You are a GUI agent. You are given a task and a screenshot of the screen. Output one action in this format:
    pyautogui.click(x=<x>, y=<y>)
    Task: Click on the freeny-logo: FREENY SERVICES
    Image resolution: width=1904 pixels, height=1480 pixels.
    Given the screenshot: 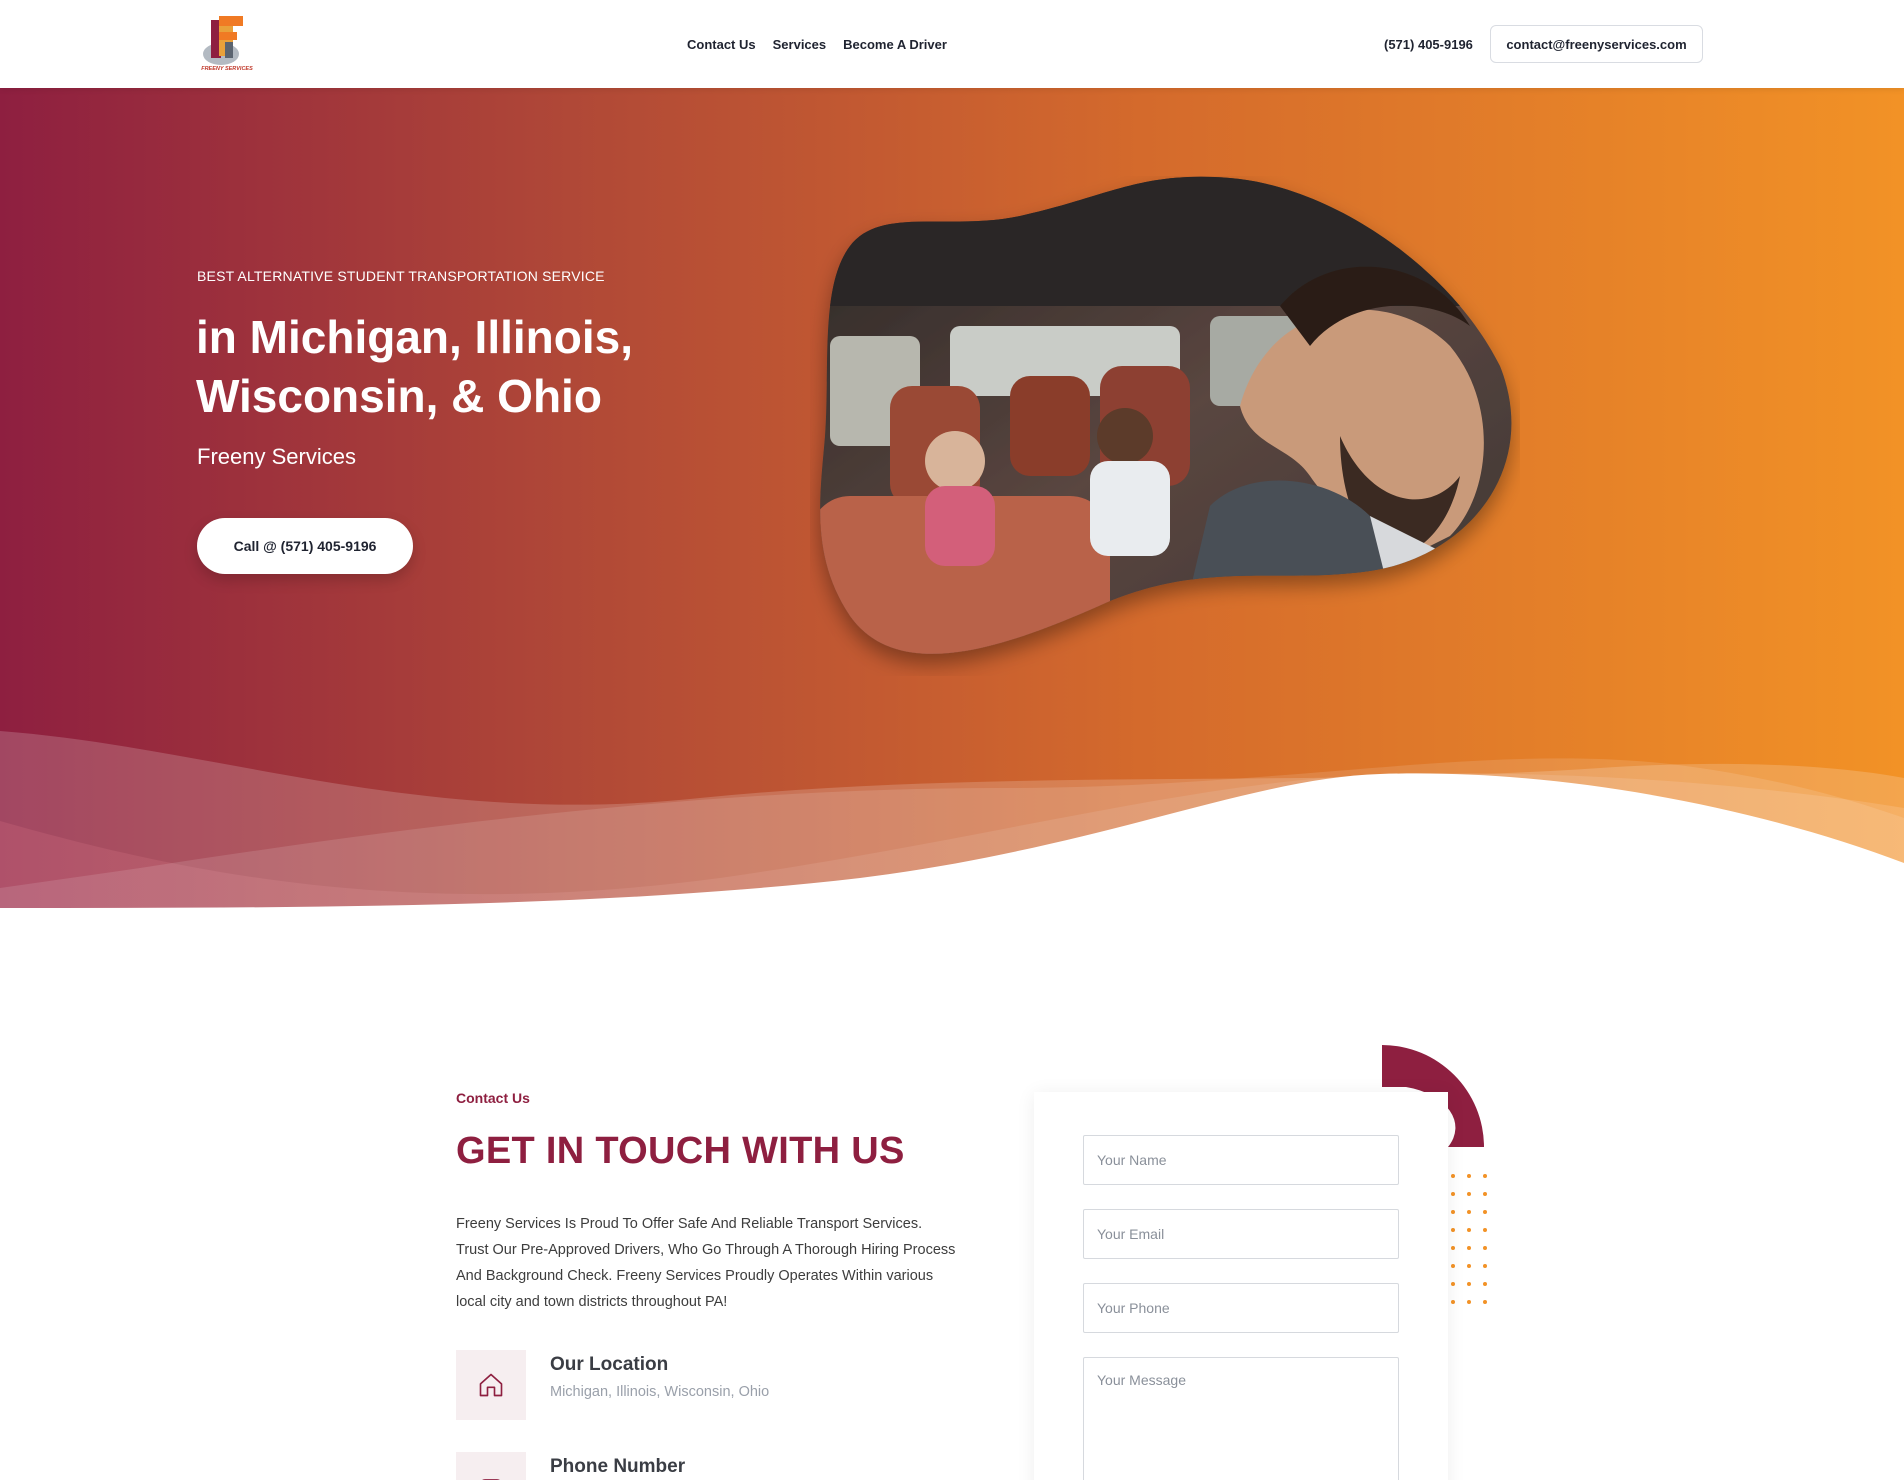 What is the action you would take?
    pyautogui.click(x=227, y=43)
    